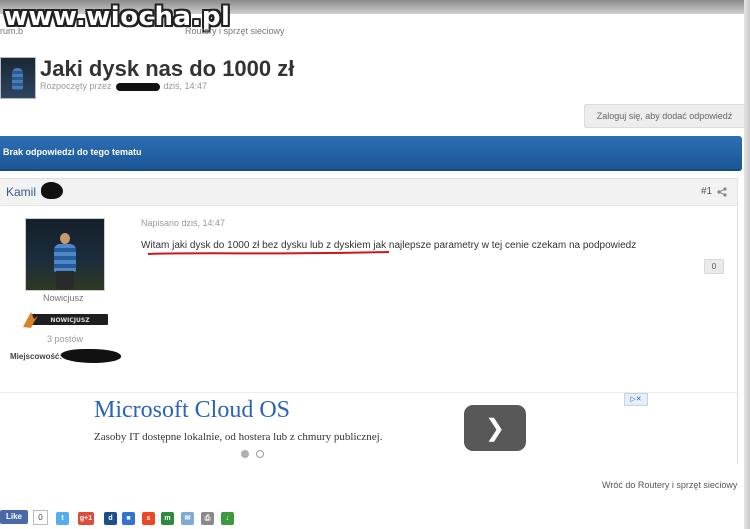 The width and height of the screenshot is (750, 529). I want to click on author-rank: Nowicjusz, so click(63, 298).